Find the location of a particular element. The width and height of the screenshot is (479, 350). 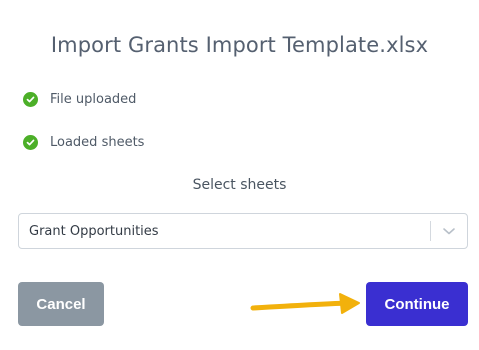

chevron-down-icon is located at coordinates (449, 231).